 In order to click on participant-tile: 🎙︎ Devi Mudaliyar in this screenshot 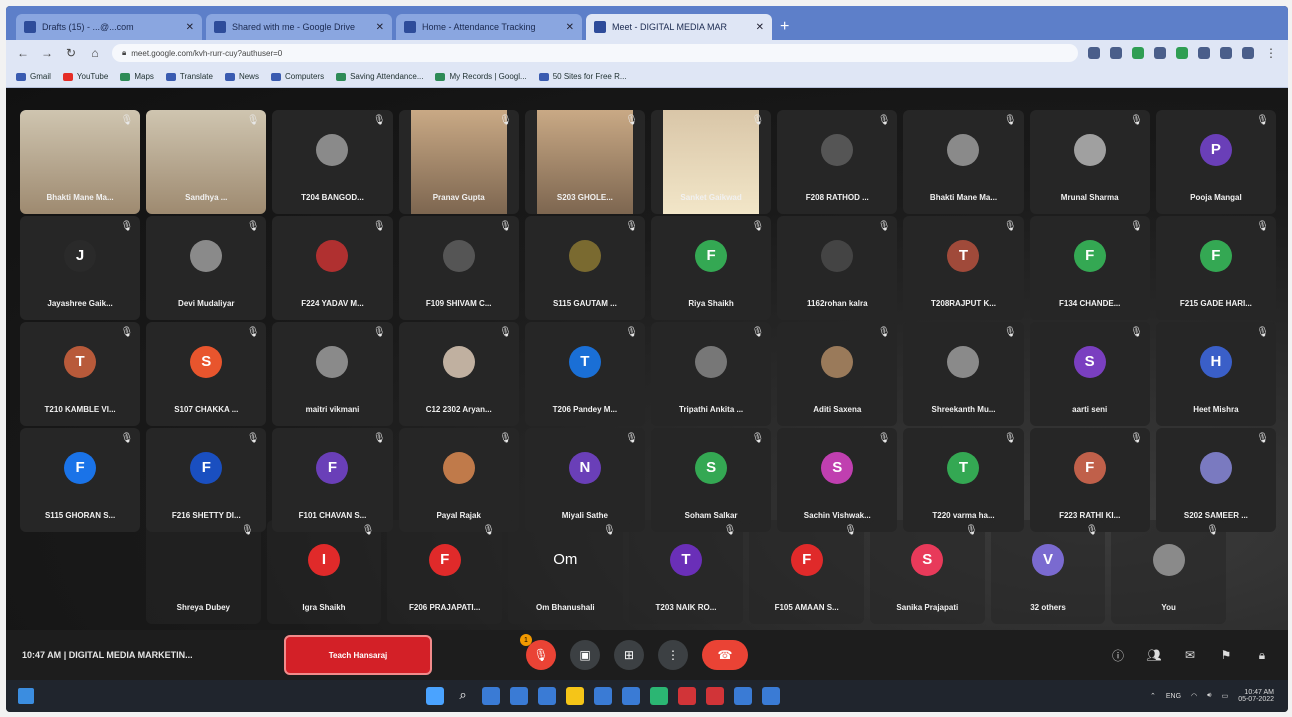, I will do `click(206, 268)`.